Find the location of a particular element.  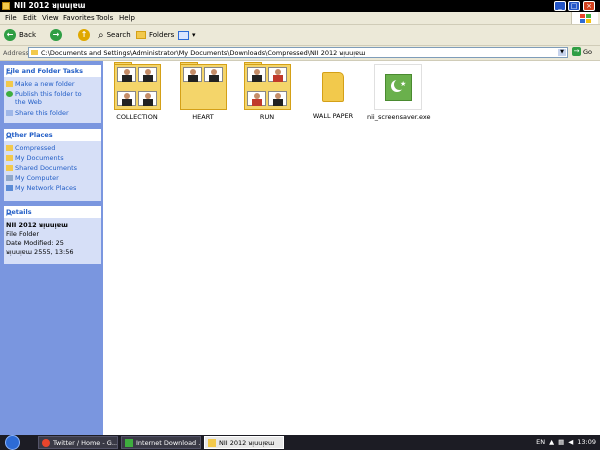

panel-header: Details ︽ is located at coordinates (52, 212).